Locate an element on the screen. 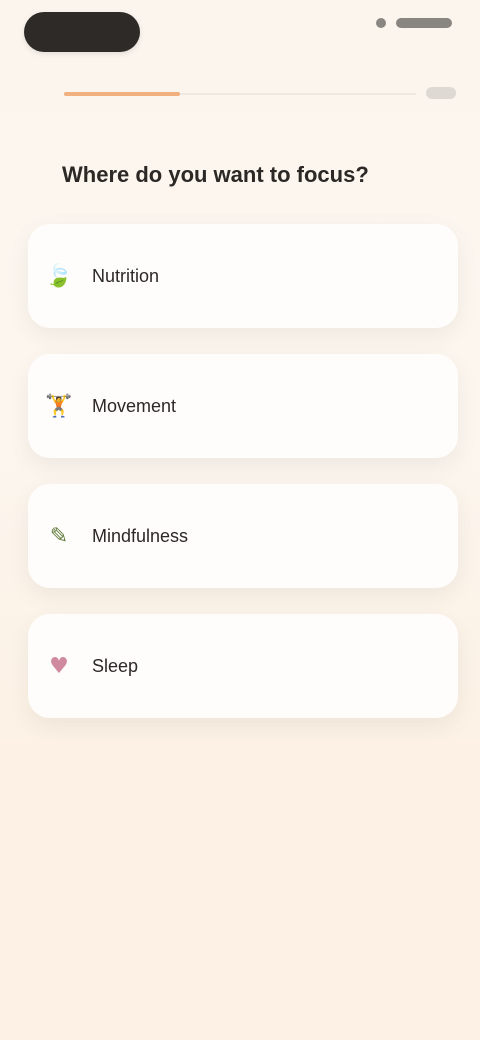  option-content: 🏋 Movement is located at coordinates (109, 406).